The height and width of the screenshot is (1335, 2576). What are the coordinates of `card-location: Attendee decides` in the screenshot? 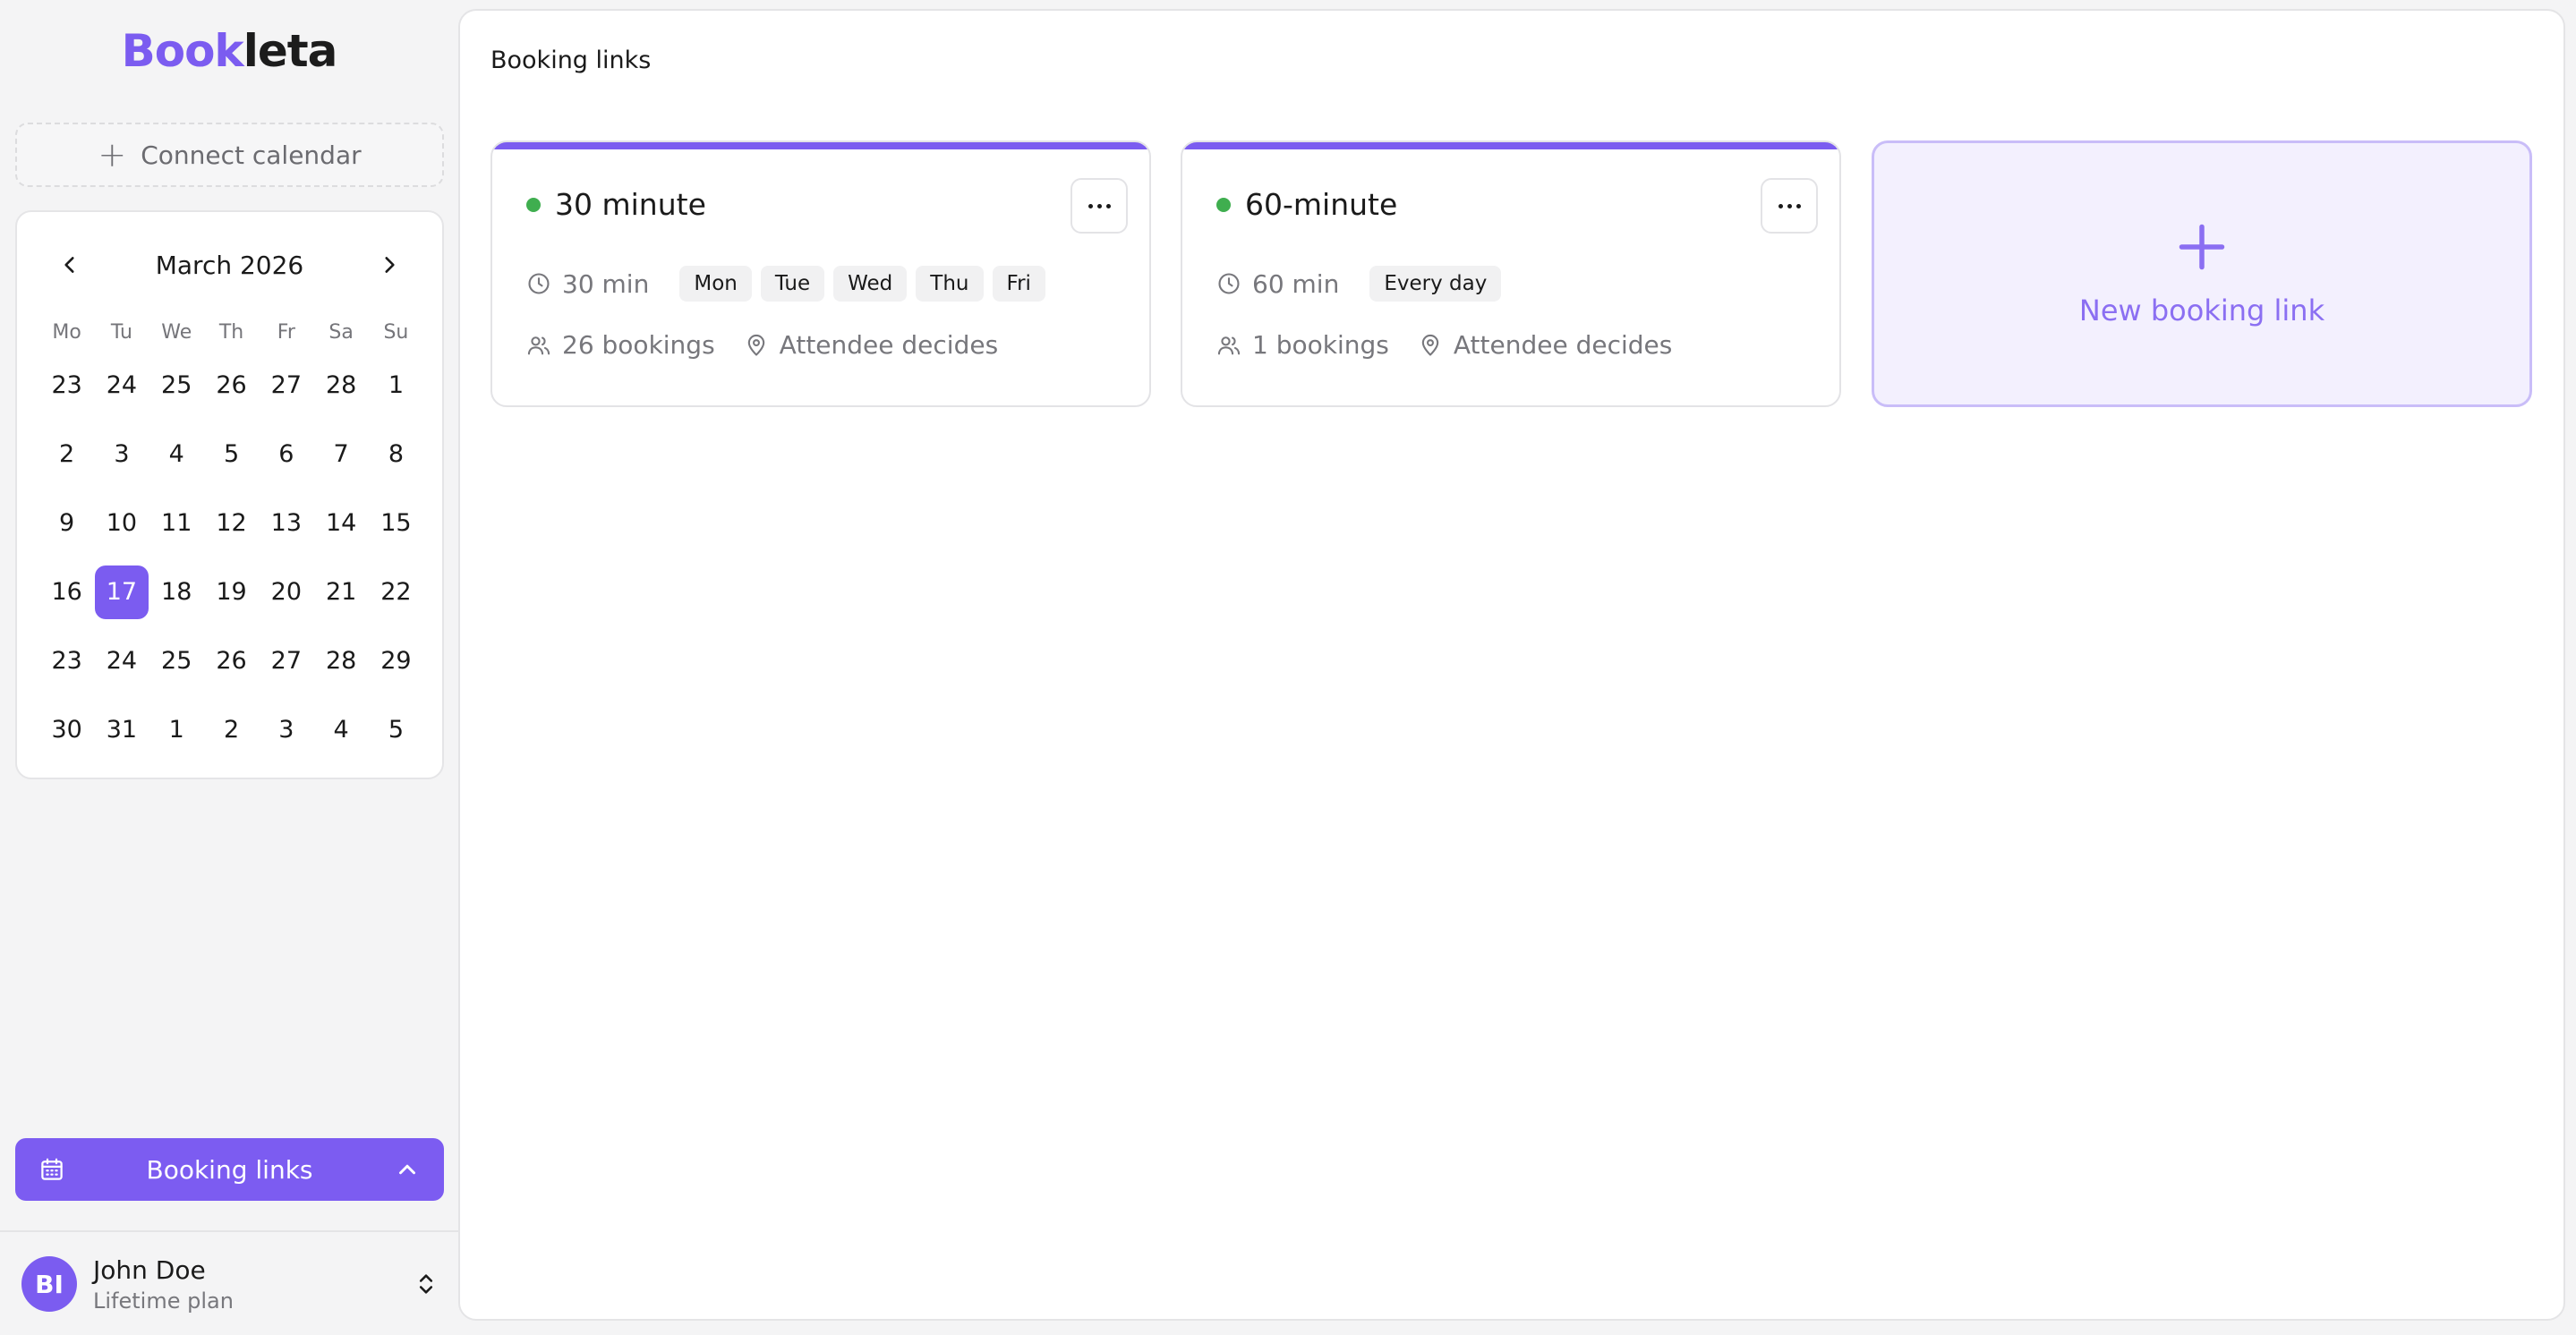 It's located at (1545, 345).